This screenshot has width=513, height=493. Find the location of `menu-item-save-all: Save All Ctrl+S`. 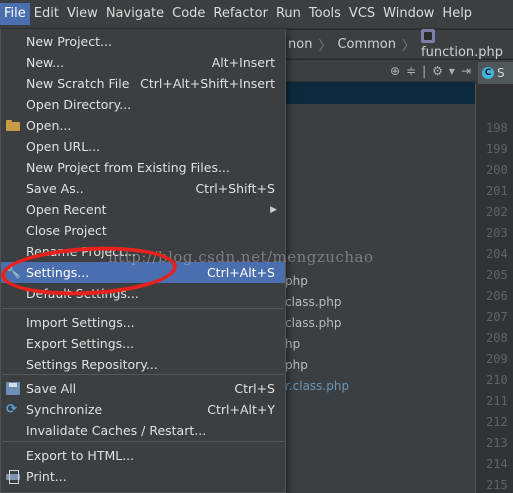

menu-item-save-all: Save All Ctrl+S is located at coordinates (143, 388).